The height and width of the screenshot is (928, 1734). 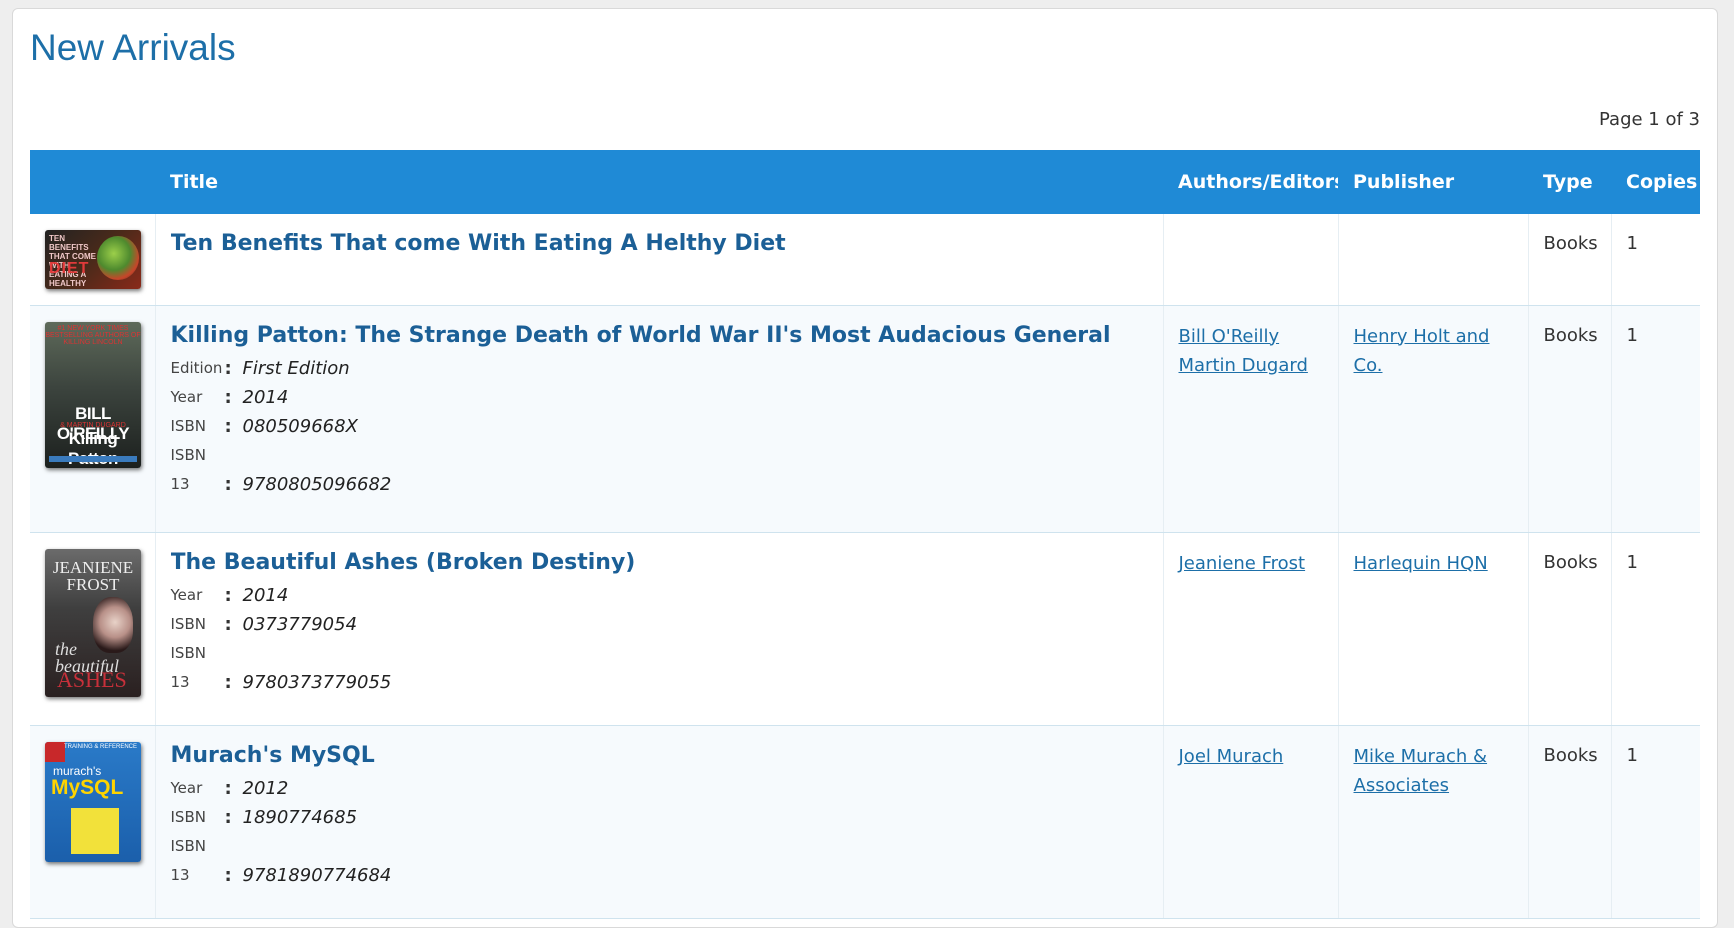 I want to click on book-cover-image: JEANIENE FROST the beautiful ASHES, so click(x=93, y=622).